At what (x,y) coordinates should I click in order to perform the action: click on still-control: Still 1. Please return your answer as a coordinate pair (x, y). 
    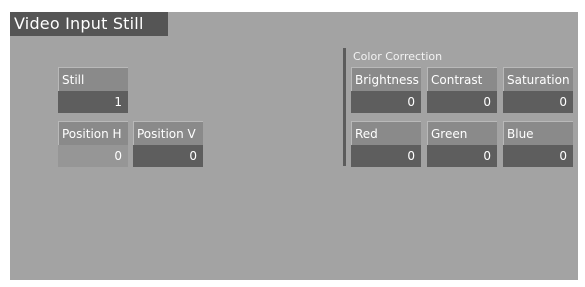
    Looking at the image, I should click on (93, 90).